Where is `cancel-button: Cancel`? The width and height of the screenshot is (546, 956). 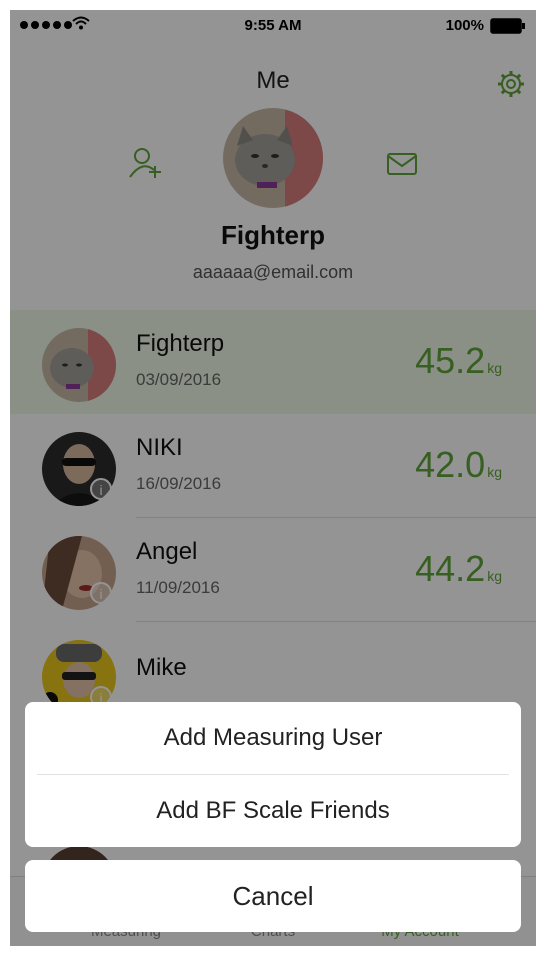 cancel-button: Cancel is located at coordinates (273, 896).